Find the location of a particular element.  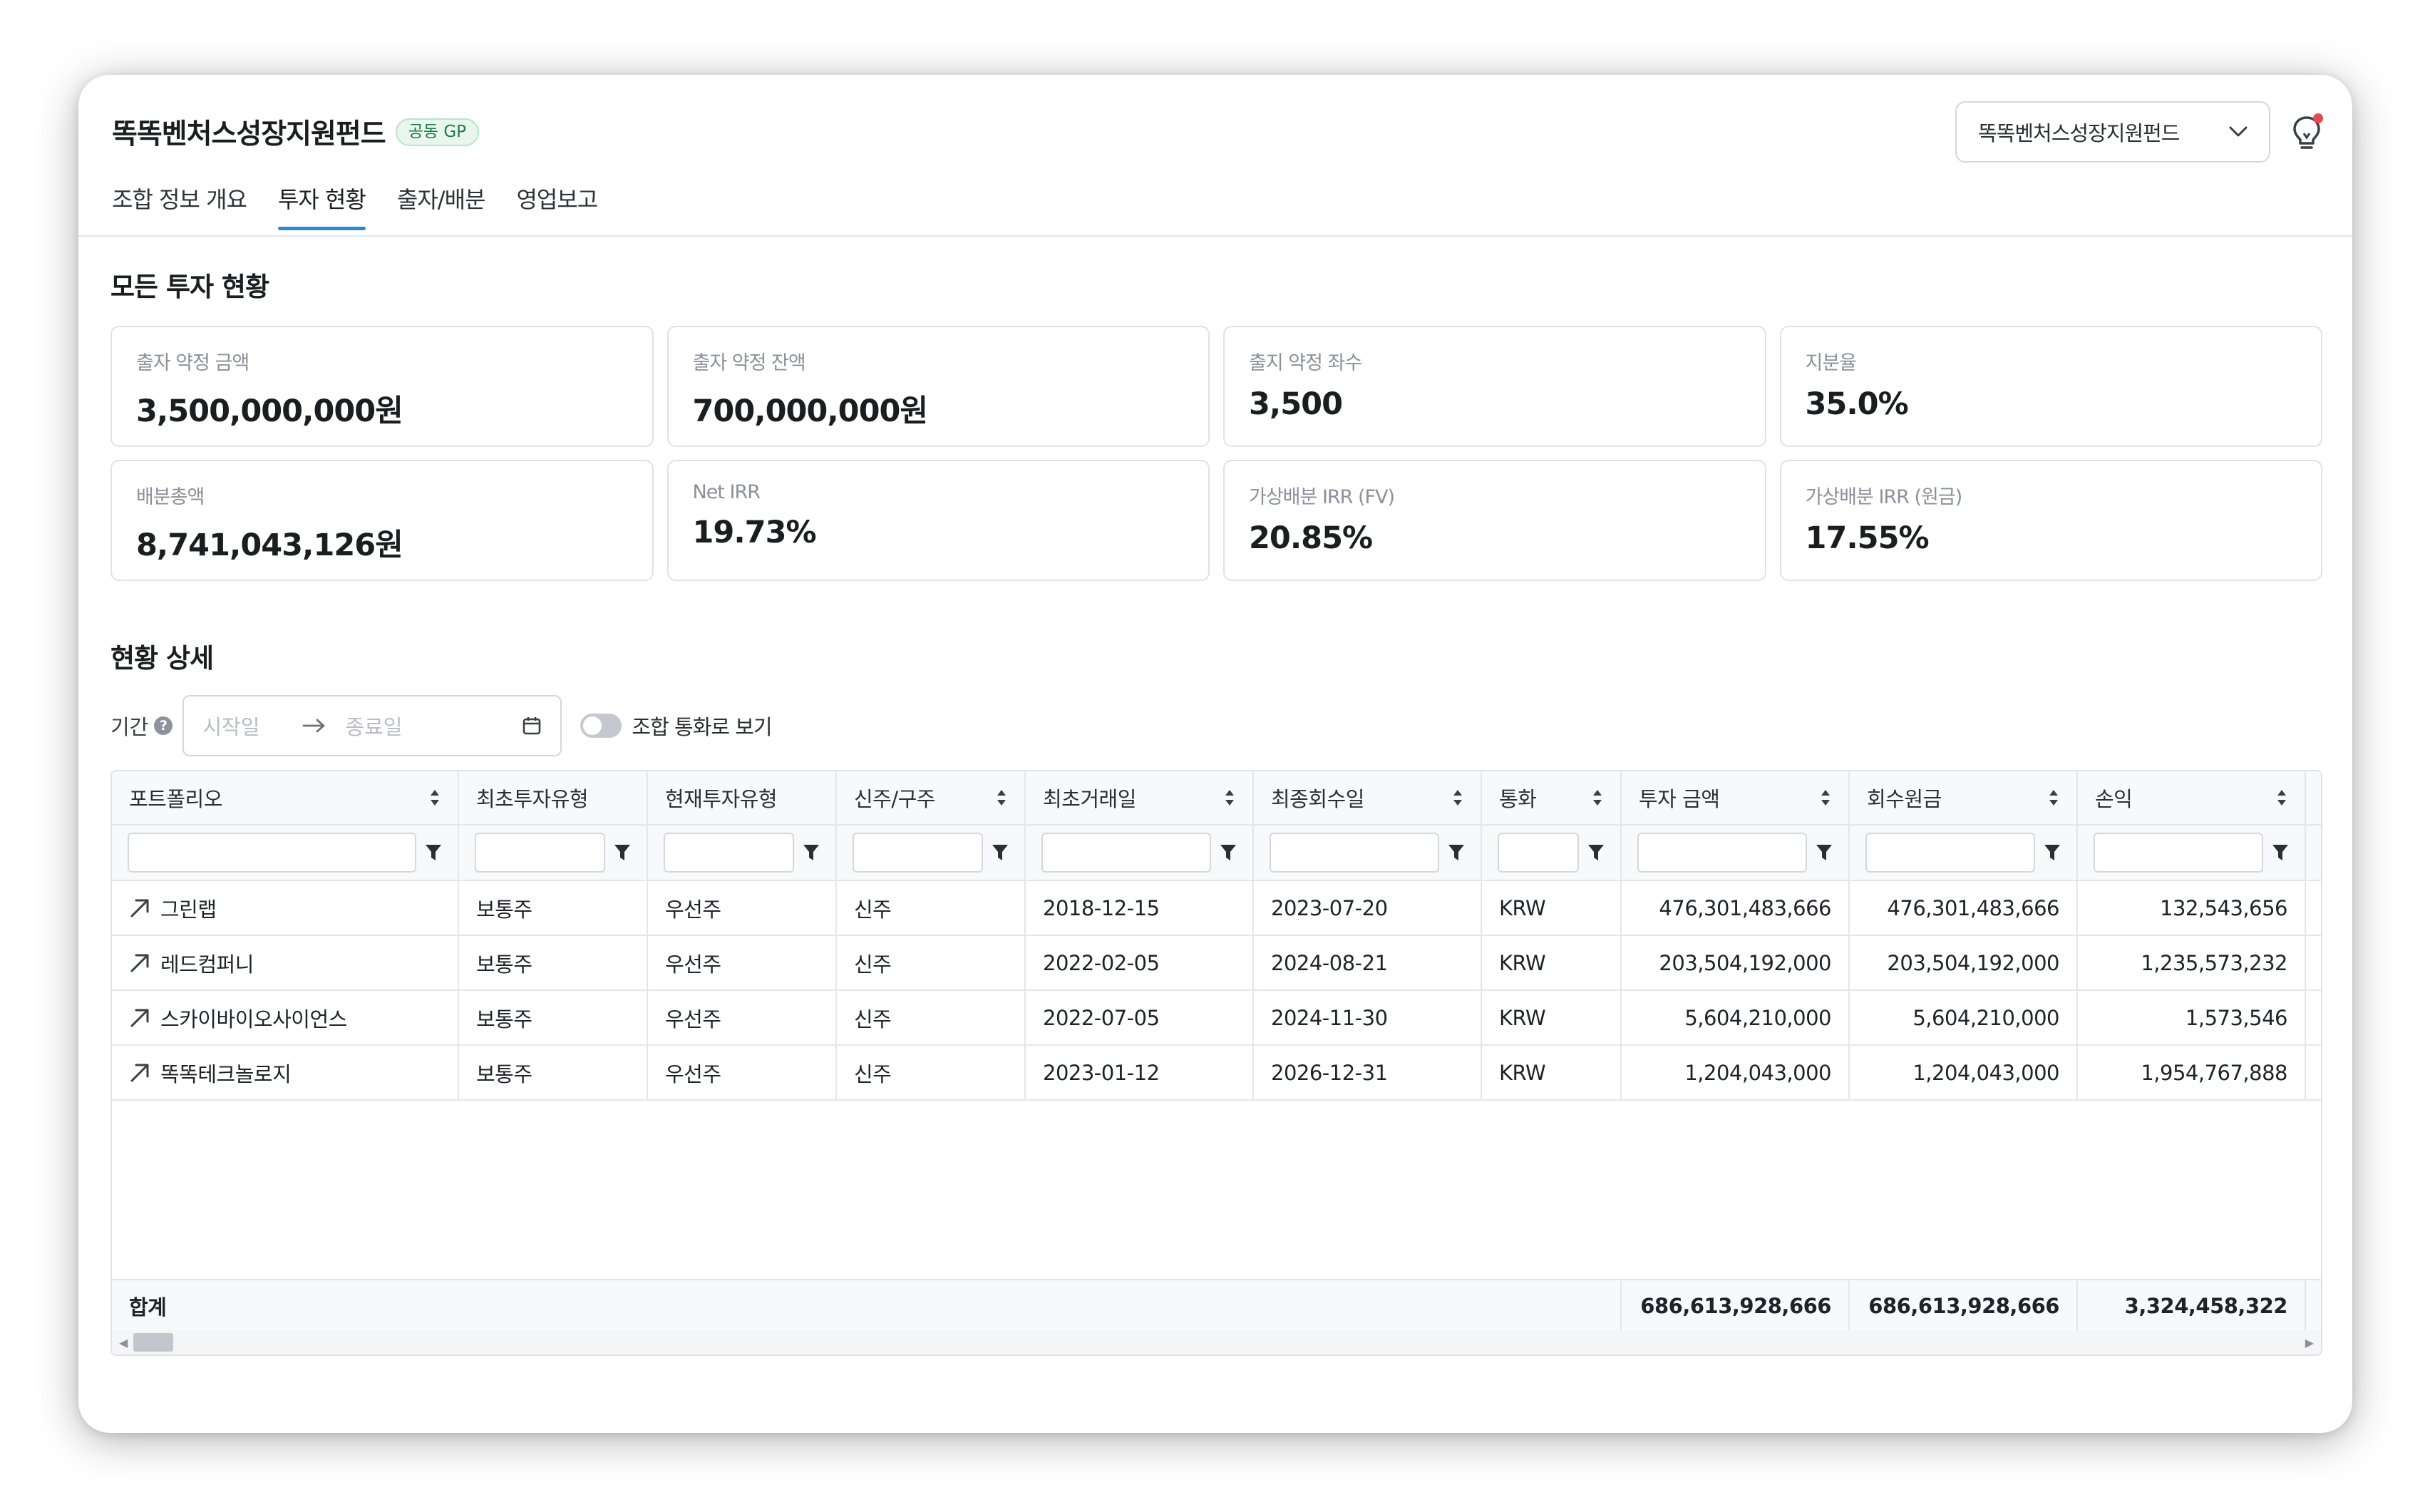

col-header-currency: 통화 is located at coordinates (1552, 797).